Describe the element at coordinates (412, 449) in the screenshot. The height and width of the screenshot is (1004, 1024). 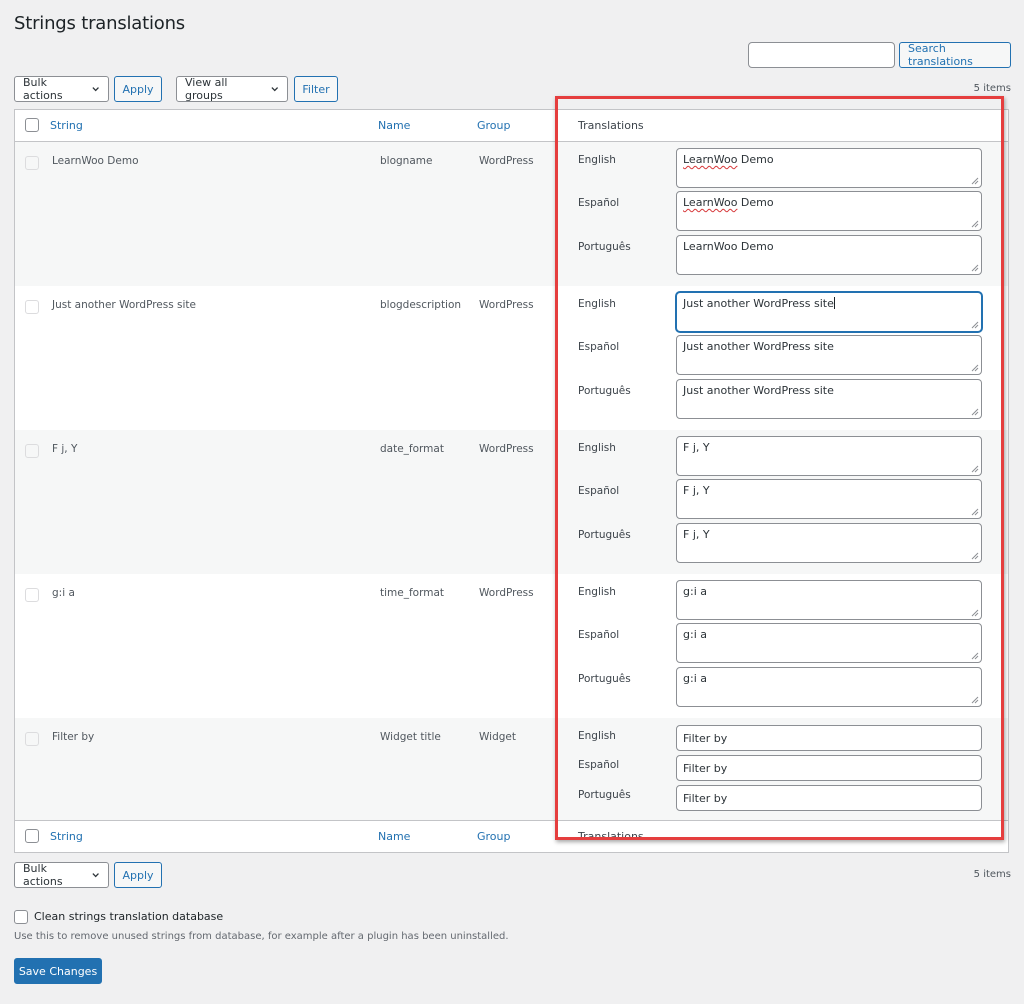
I see `name-cell: date_format` at that location.